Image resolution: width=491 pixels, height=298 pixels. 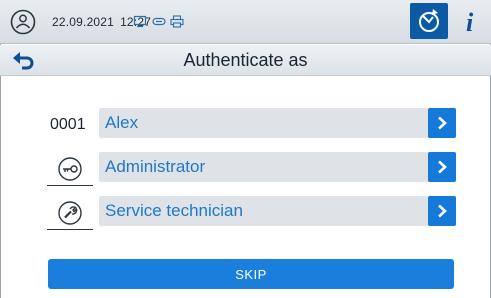 I want to click on device-status-tab, so click(x=429, y=21).